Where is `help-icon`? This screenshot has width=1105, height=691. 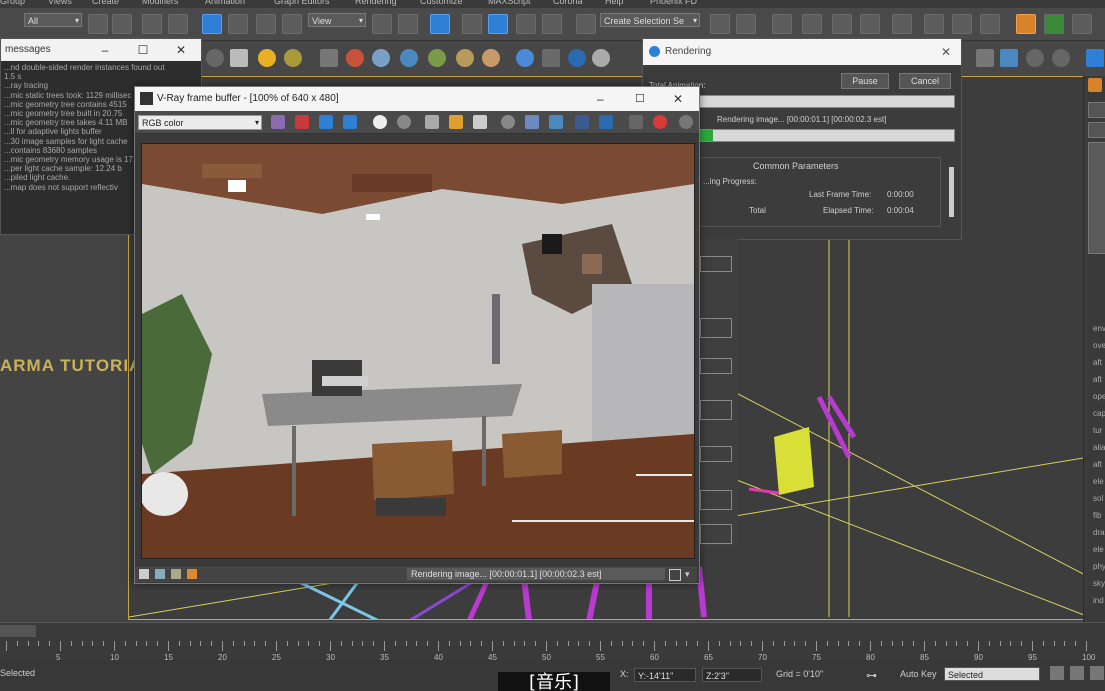
help-icon is located at coordinates (601, 58).